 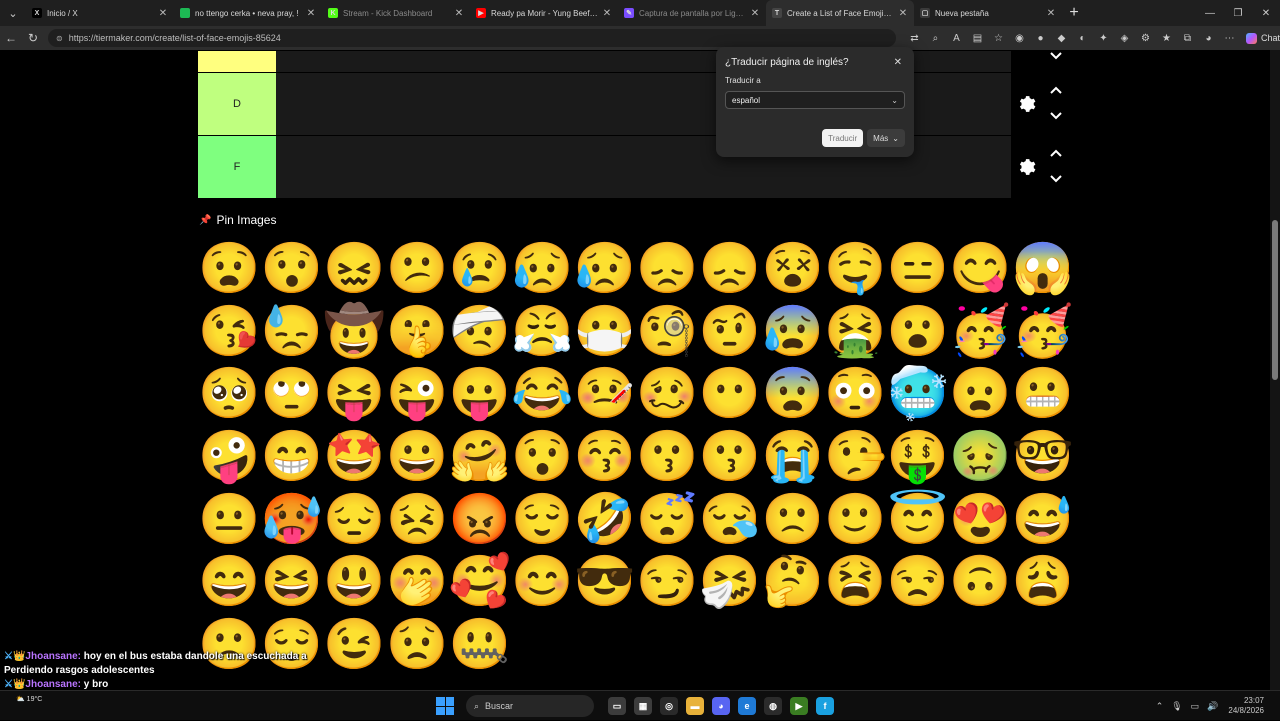 What do you see at coordinates (730, 393) in the screenshot?
I see `emoji-image: 😶` at bounding box center [730, 393].